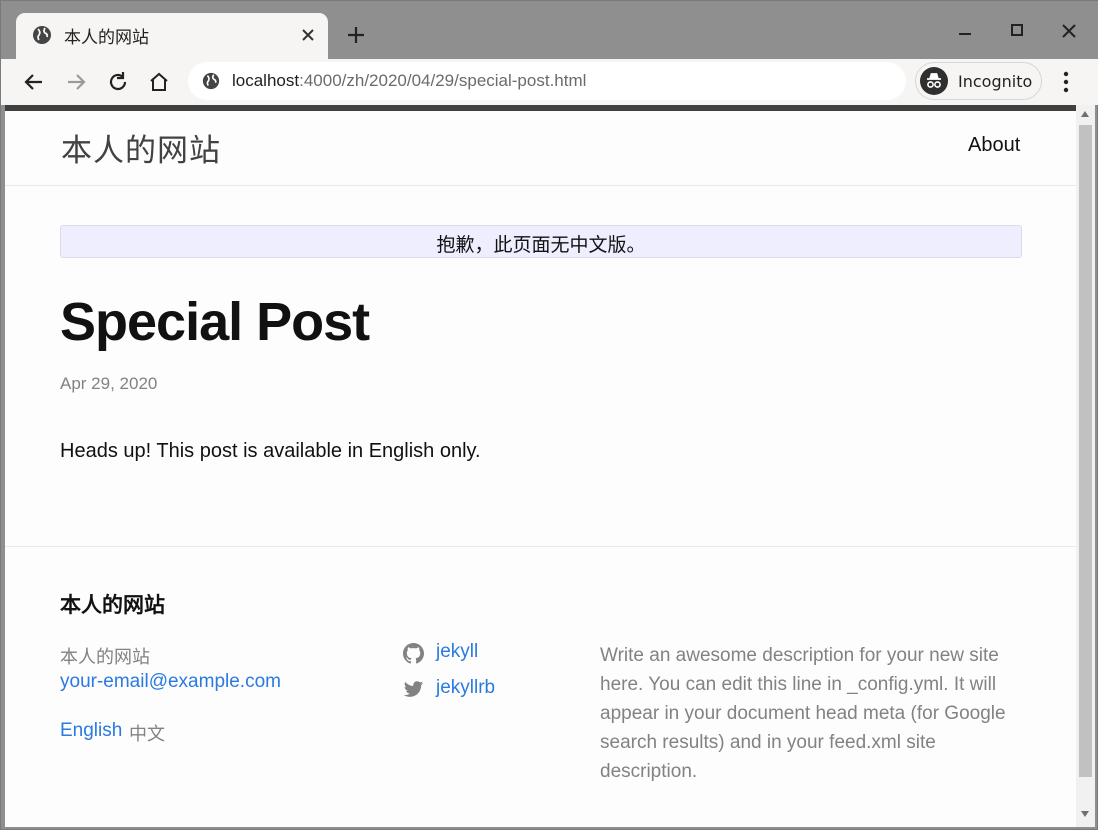 This screenshot has width=1098, height=830. Describe the element at coordinates (159, 82) in the screenshot. I see `home-icon` at that location.